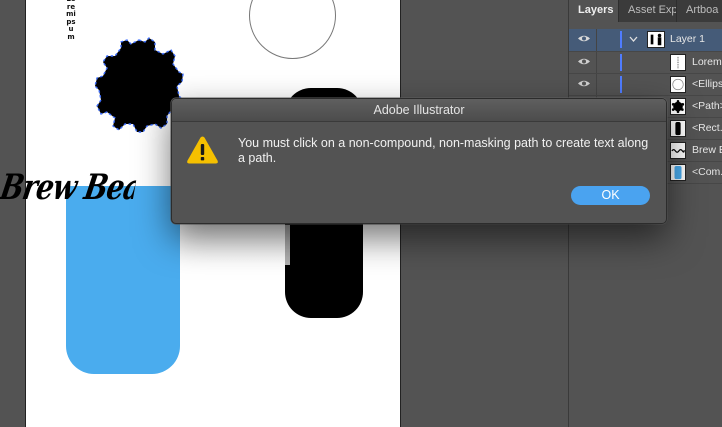 Image resolution: width=722 pixels, height=427 pixels. I want to click on tab-asset-export: Asset Expo, so click(648, 11).